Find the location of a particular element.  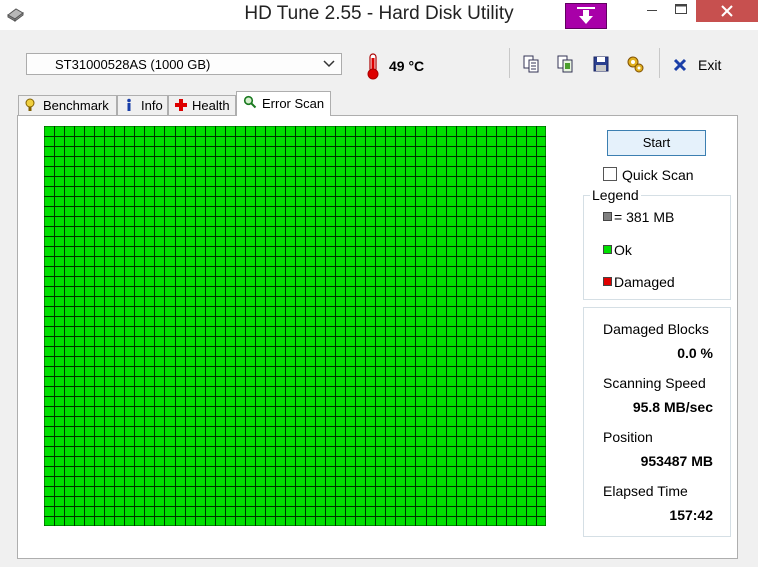

tab-error-scan: Error Scan is located at coordinates (283, 103).